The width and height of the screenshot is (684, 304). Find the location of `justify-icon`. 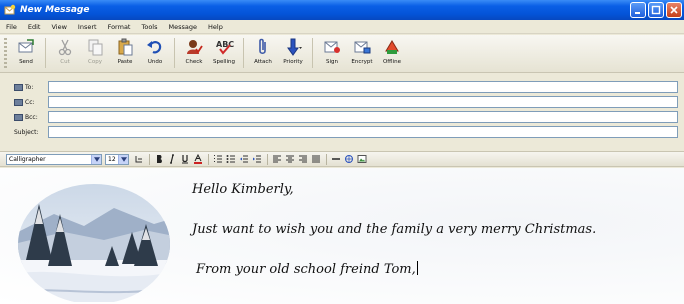

justify-icon is located at coordinates (316, 159).